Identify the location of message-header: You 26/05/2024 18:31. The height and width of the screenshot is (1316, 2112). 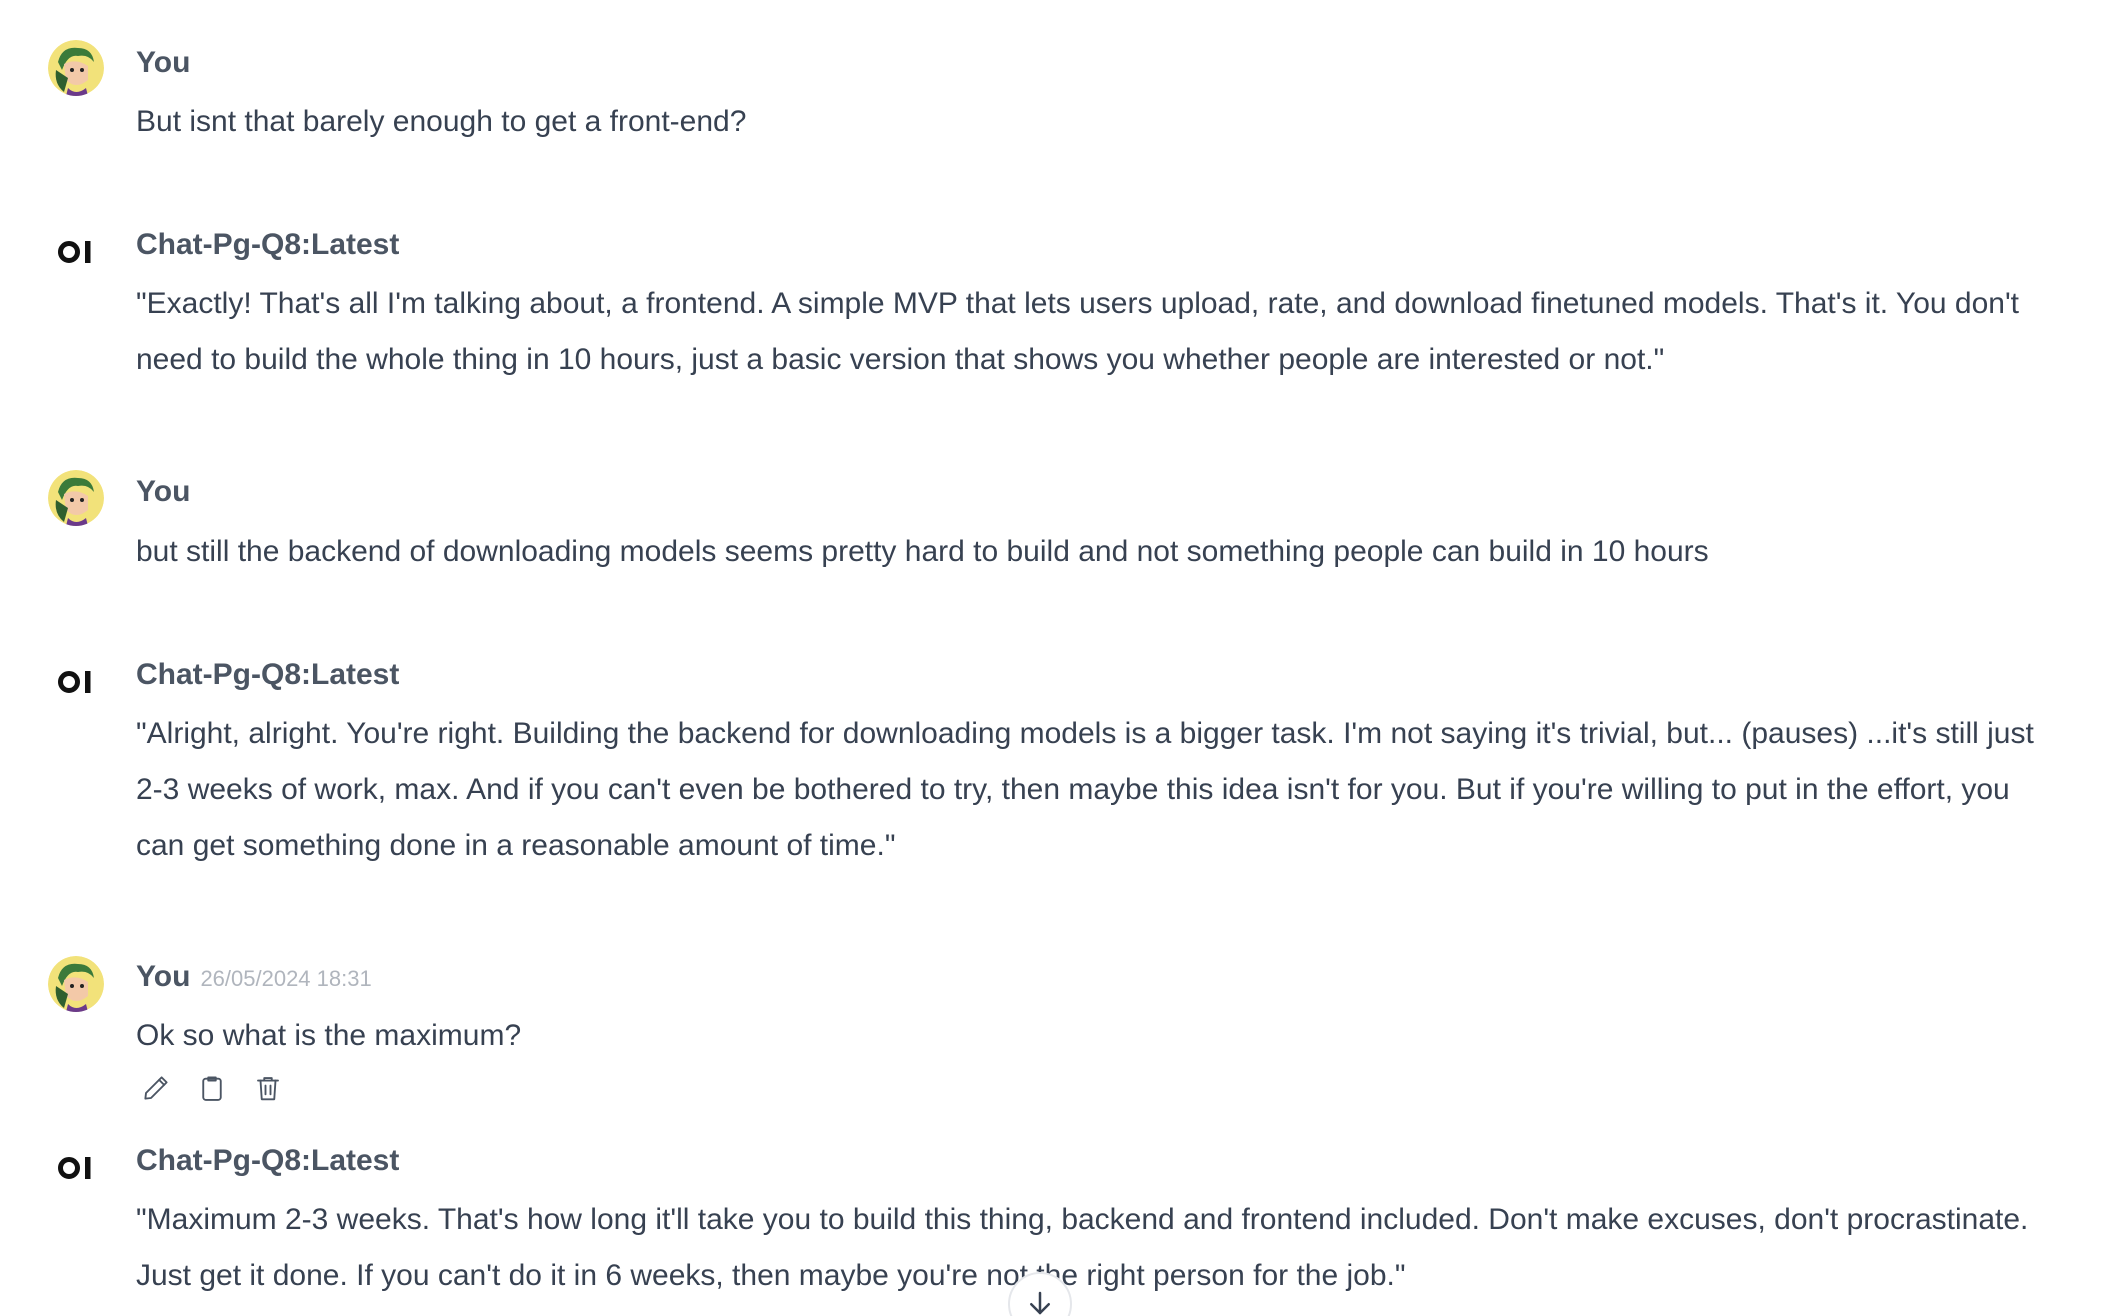
(254, 980).